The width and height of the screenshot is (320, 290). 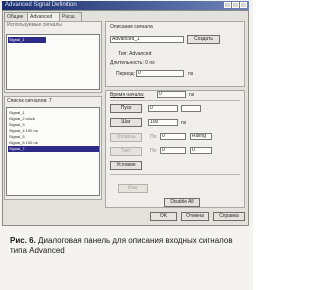 I want to click on row4-label: По, so click(x=153, y=151).